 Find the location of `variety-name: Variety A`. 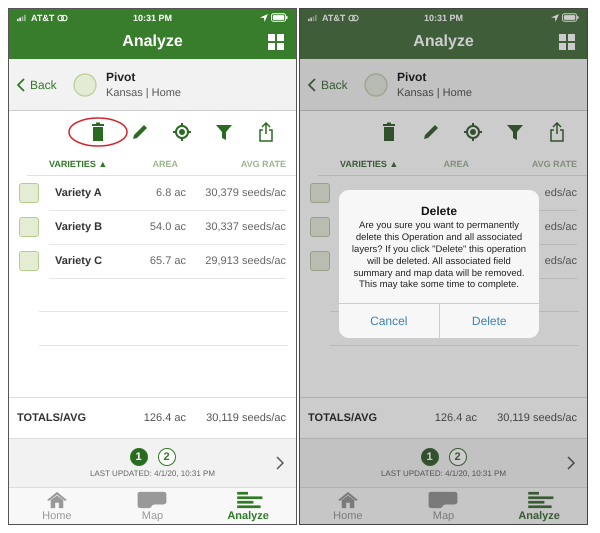

variety-name: Variety A is located at coordinates (78, 192).